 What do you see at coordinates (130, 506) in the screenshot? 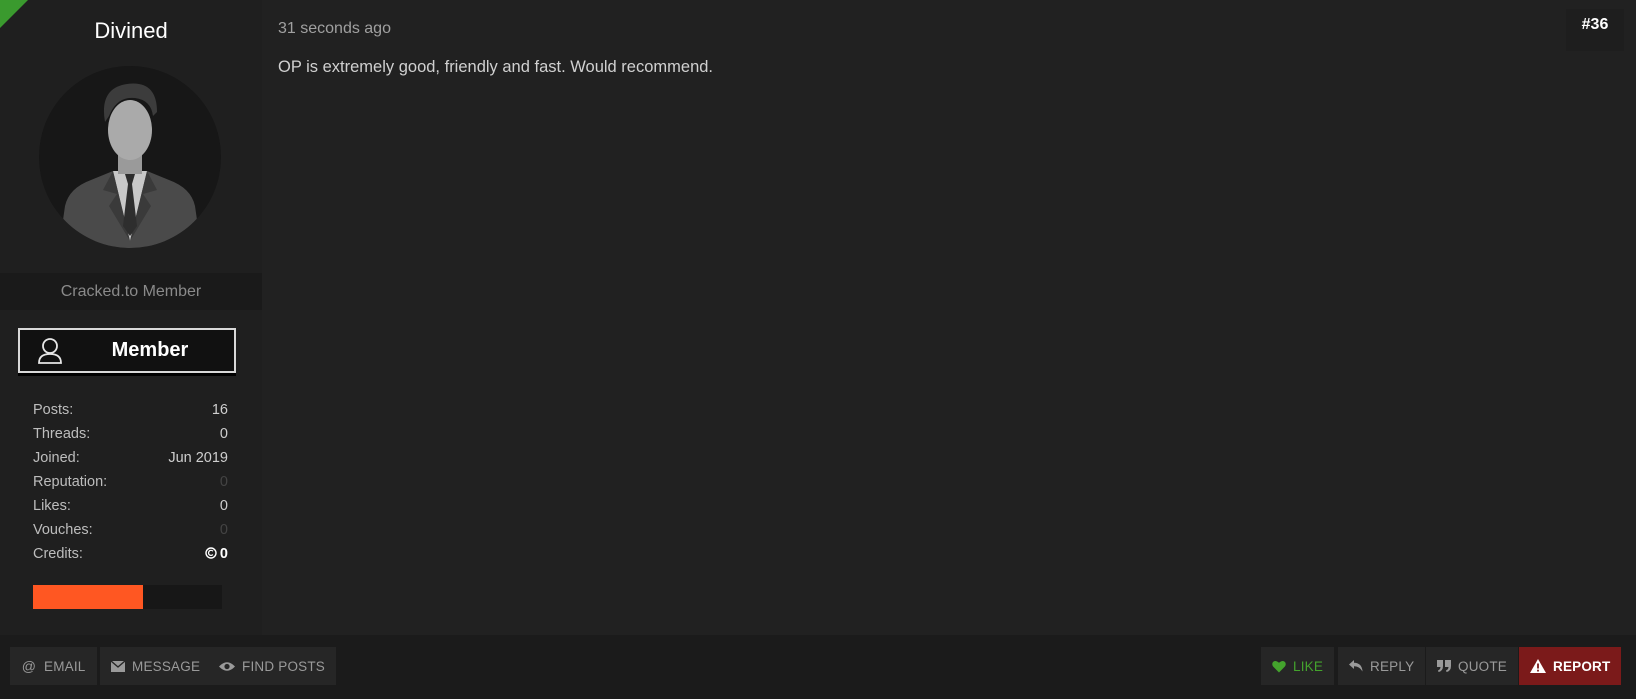
I see `stat-likes: Likes: 0` at bounding box center [130, 506].